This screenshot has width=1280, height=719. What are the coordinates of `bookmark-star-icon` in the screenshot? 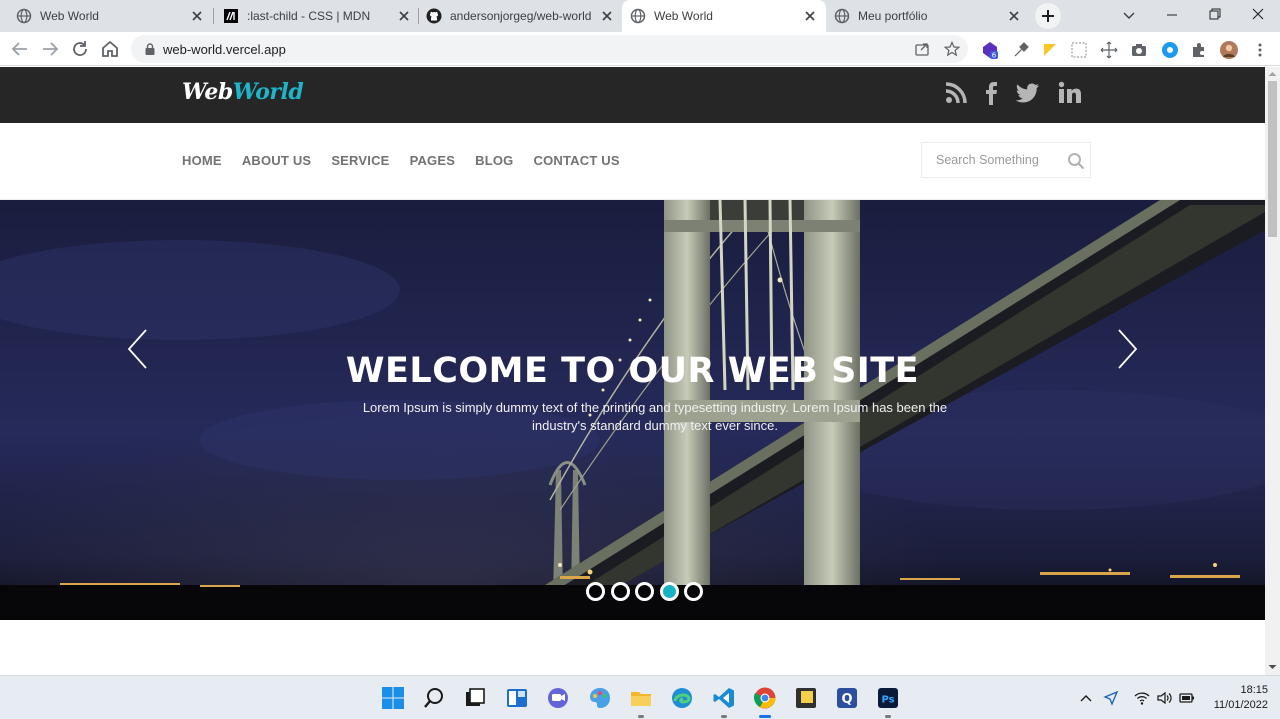 It's located at (952, 49).